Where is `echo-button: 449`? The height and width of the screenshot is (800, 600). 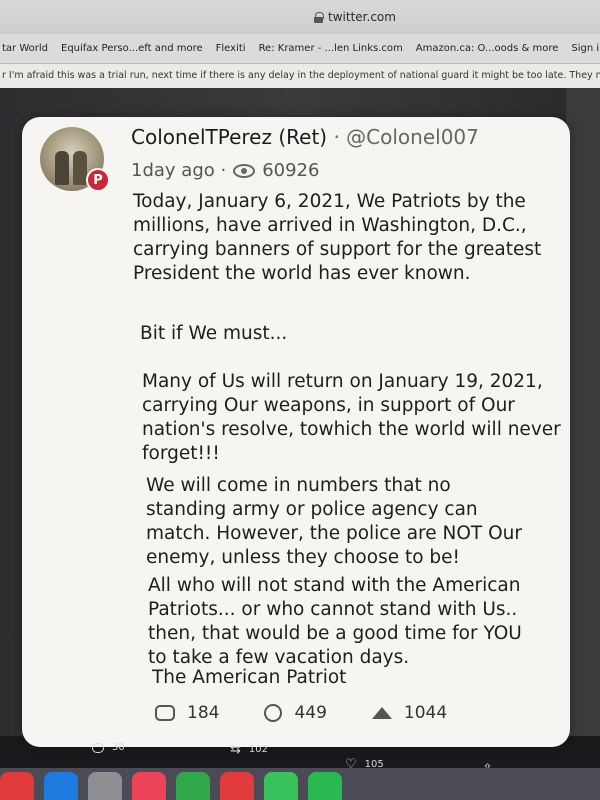 echo-button: 449 is located at coordinates (295, 713).